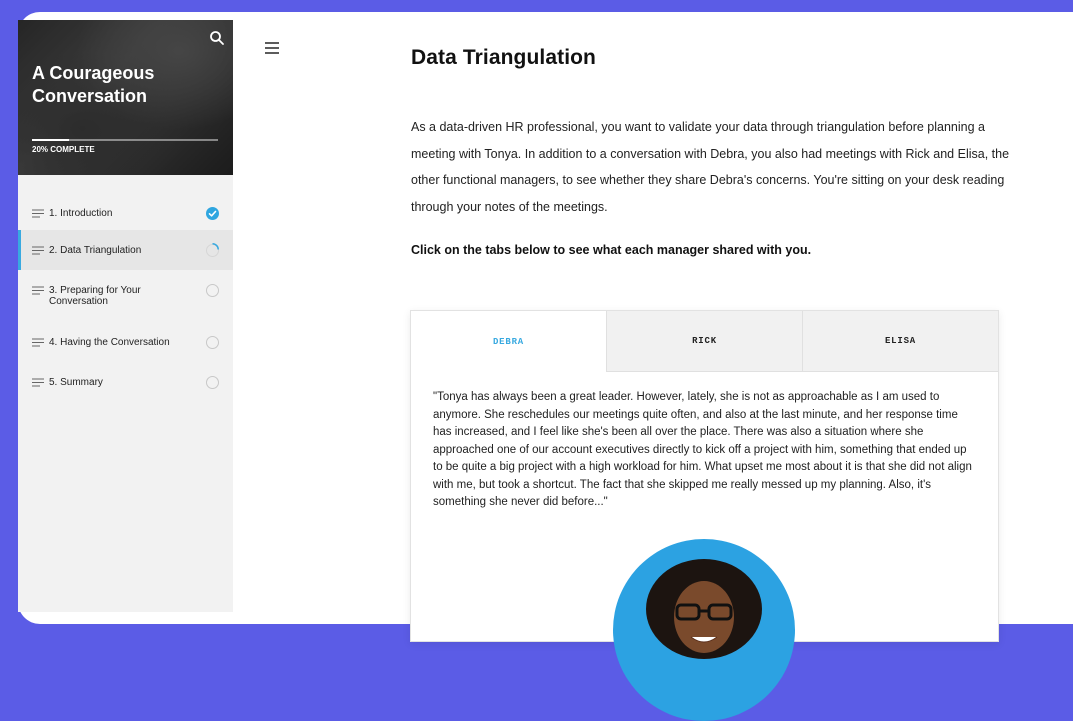 The height and width of the screenshot is (721, 1073). I want to click on tab-rick: RICK, so click(704, 341).